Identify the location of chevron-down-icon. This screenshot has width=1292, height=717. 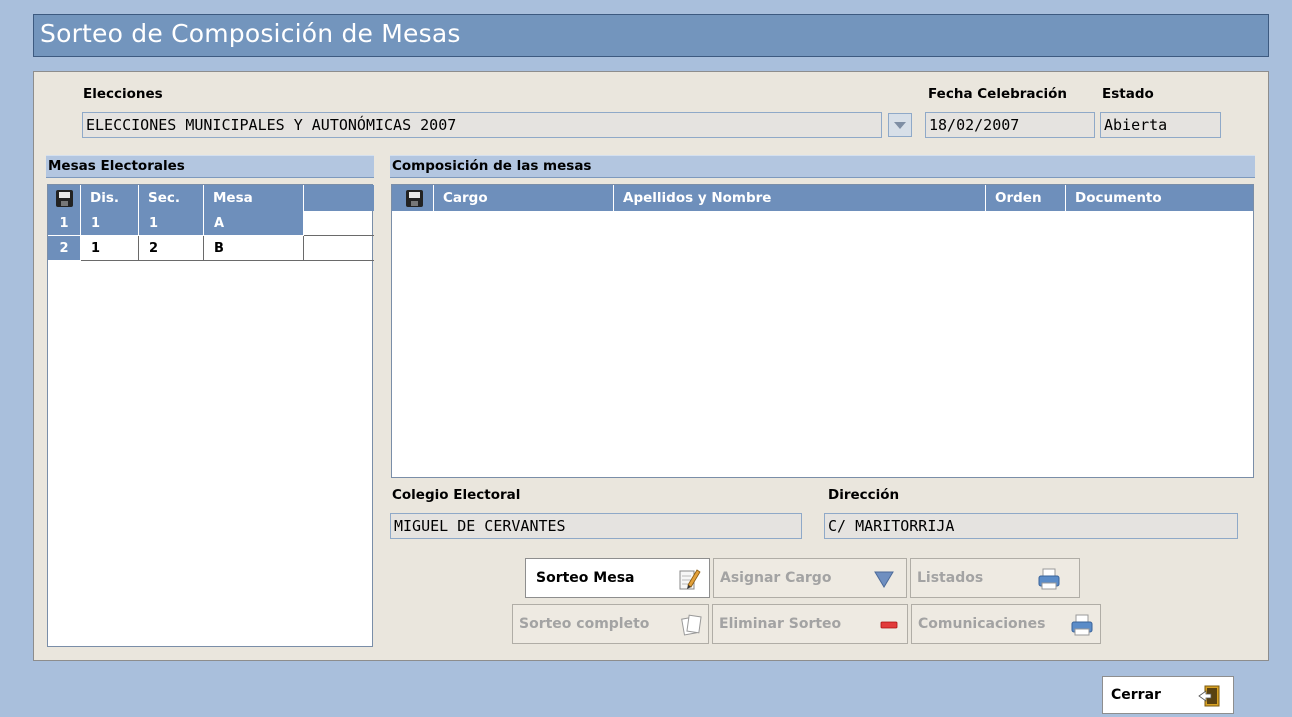
(900, 125).